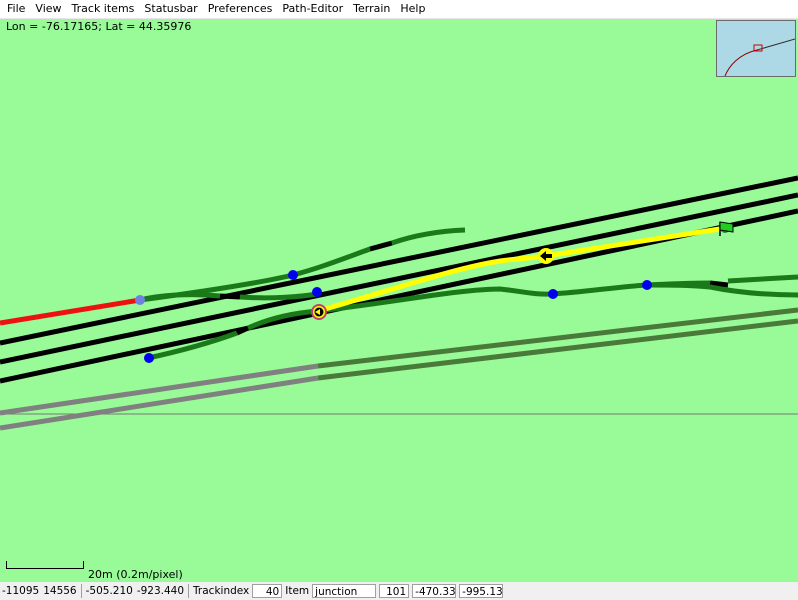 The height and width of the screenshot is (600, 798). Describe the element at coordinates (160, 591) in the screenshot. I see `status-z: -923.440` at that location.